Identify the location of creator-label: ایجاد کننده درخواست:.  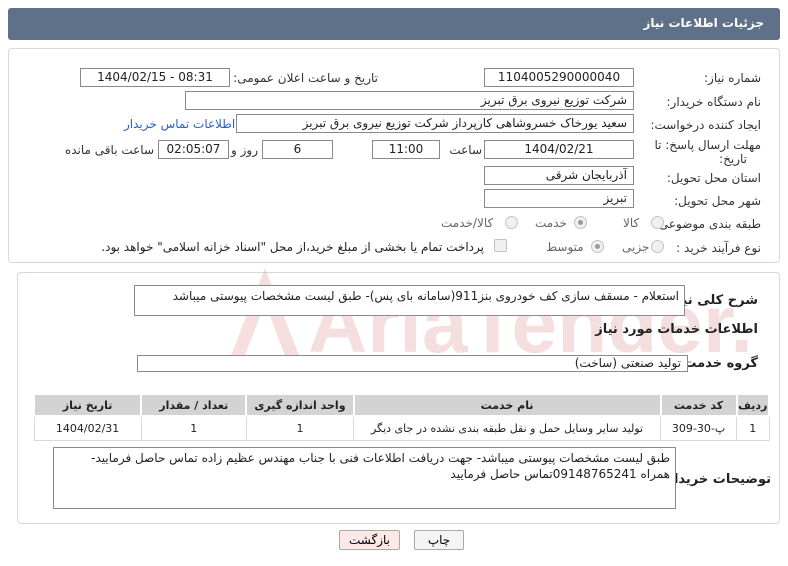
(705, 125).